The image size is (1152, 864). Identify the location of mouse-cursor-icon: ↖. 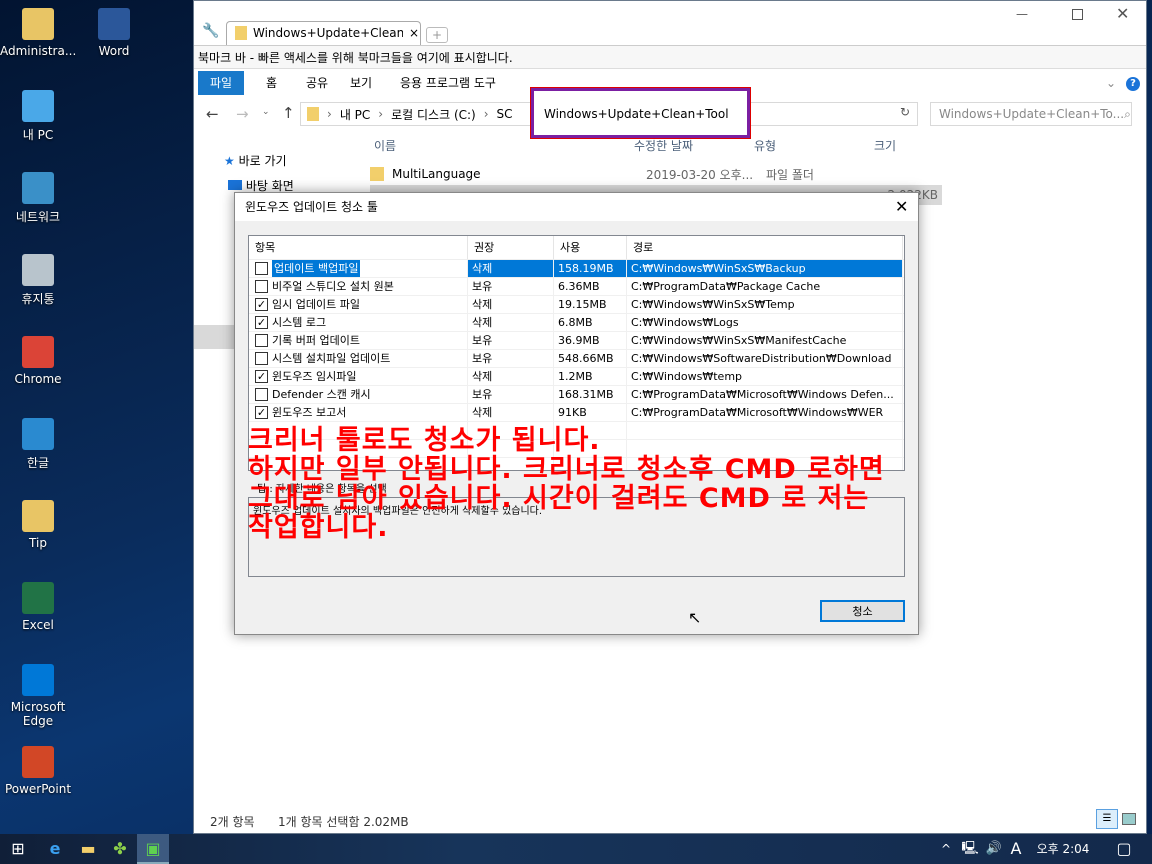
(695, 617).